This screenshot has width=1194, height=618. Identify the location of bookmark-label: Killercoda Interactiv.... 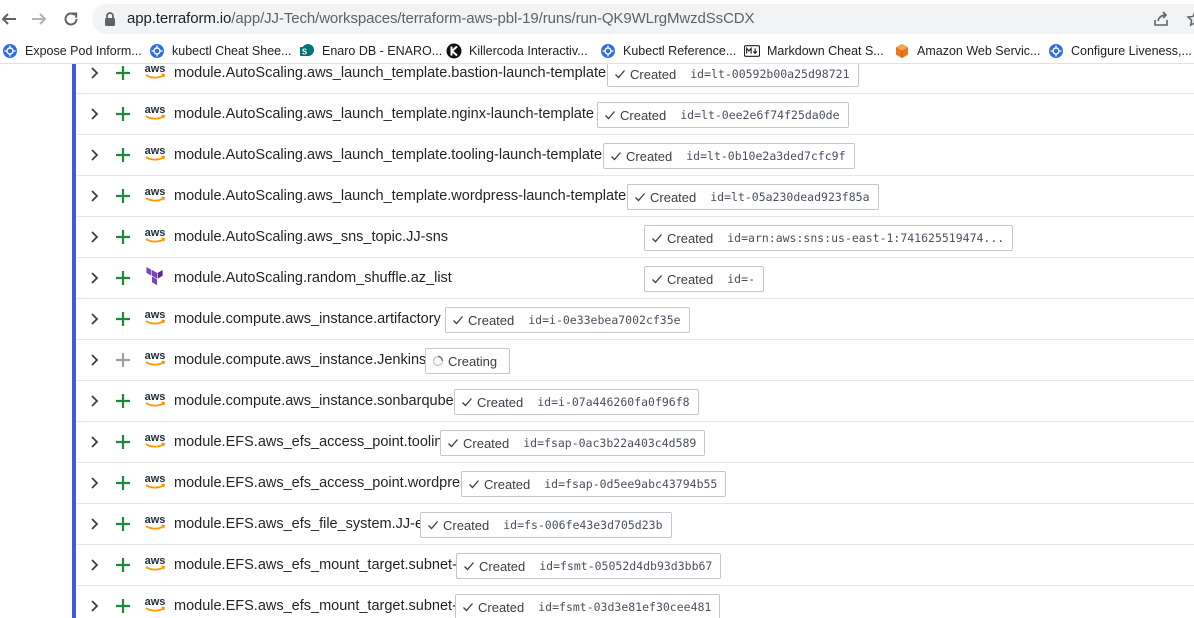
(528, 51).